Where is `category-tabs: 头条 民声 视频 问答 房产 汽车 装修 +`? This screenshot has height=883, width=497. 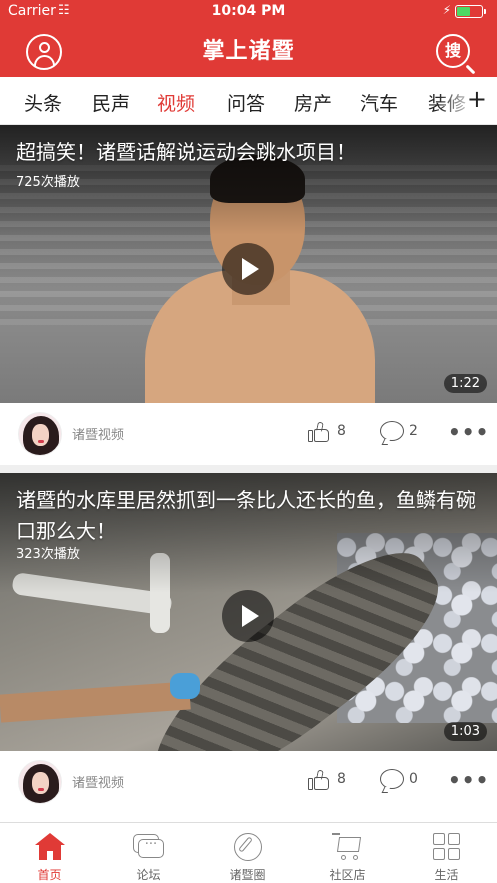 category-tabs: 头条 民声 视频 问答 房产 汽车 装修 + is located at coordinates (248, 101).